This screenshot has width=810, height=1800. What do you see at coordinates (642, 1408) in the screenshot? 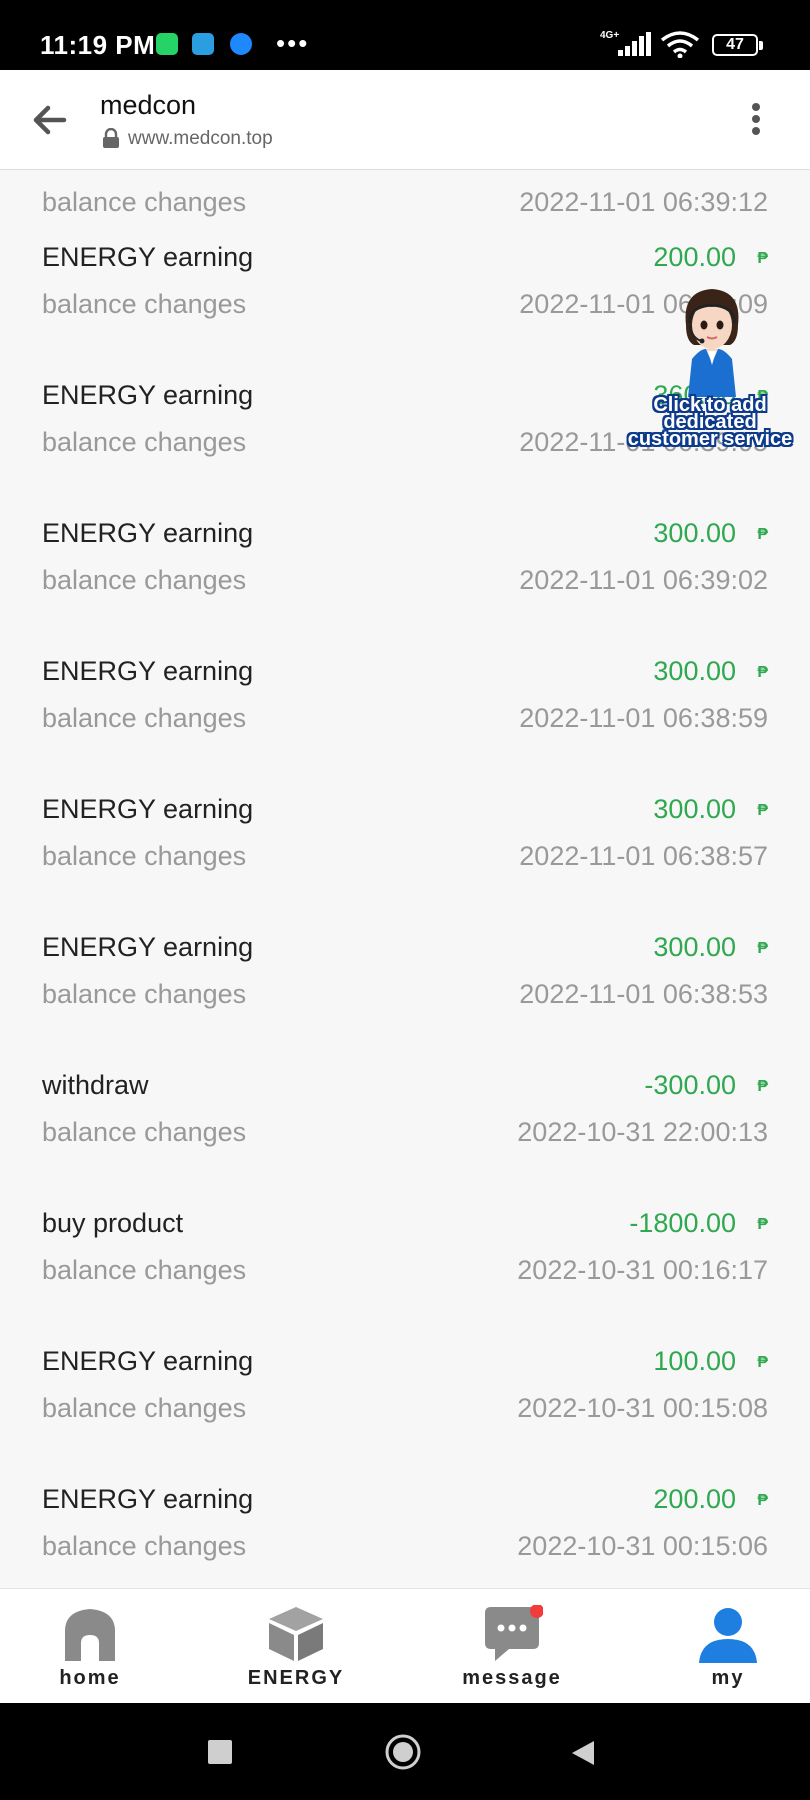
I see `record-timestamp: 2022-10-31 00:15:08` at bounding box center [642, 1408].